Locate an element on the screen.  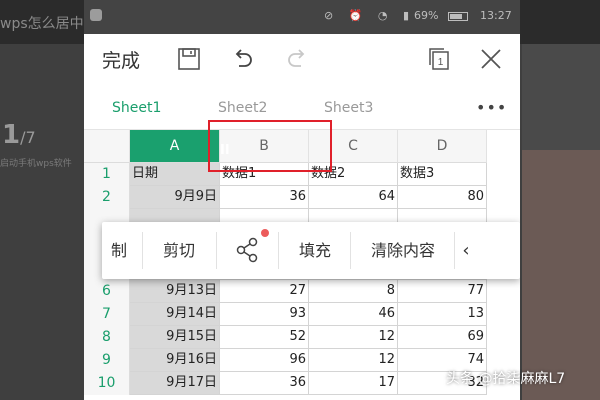
cell: 17 is located at coordinates (353, 383).